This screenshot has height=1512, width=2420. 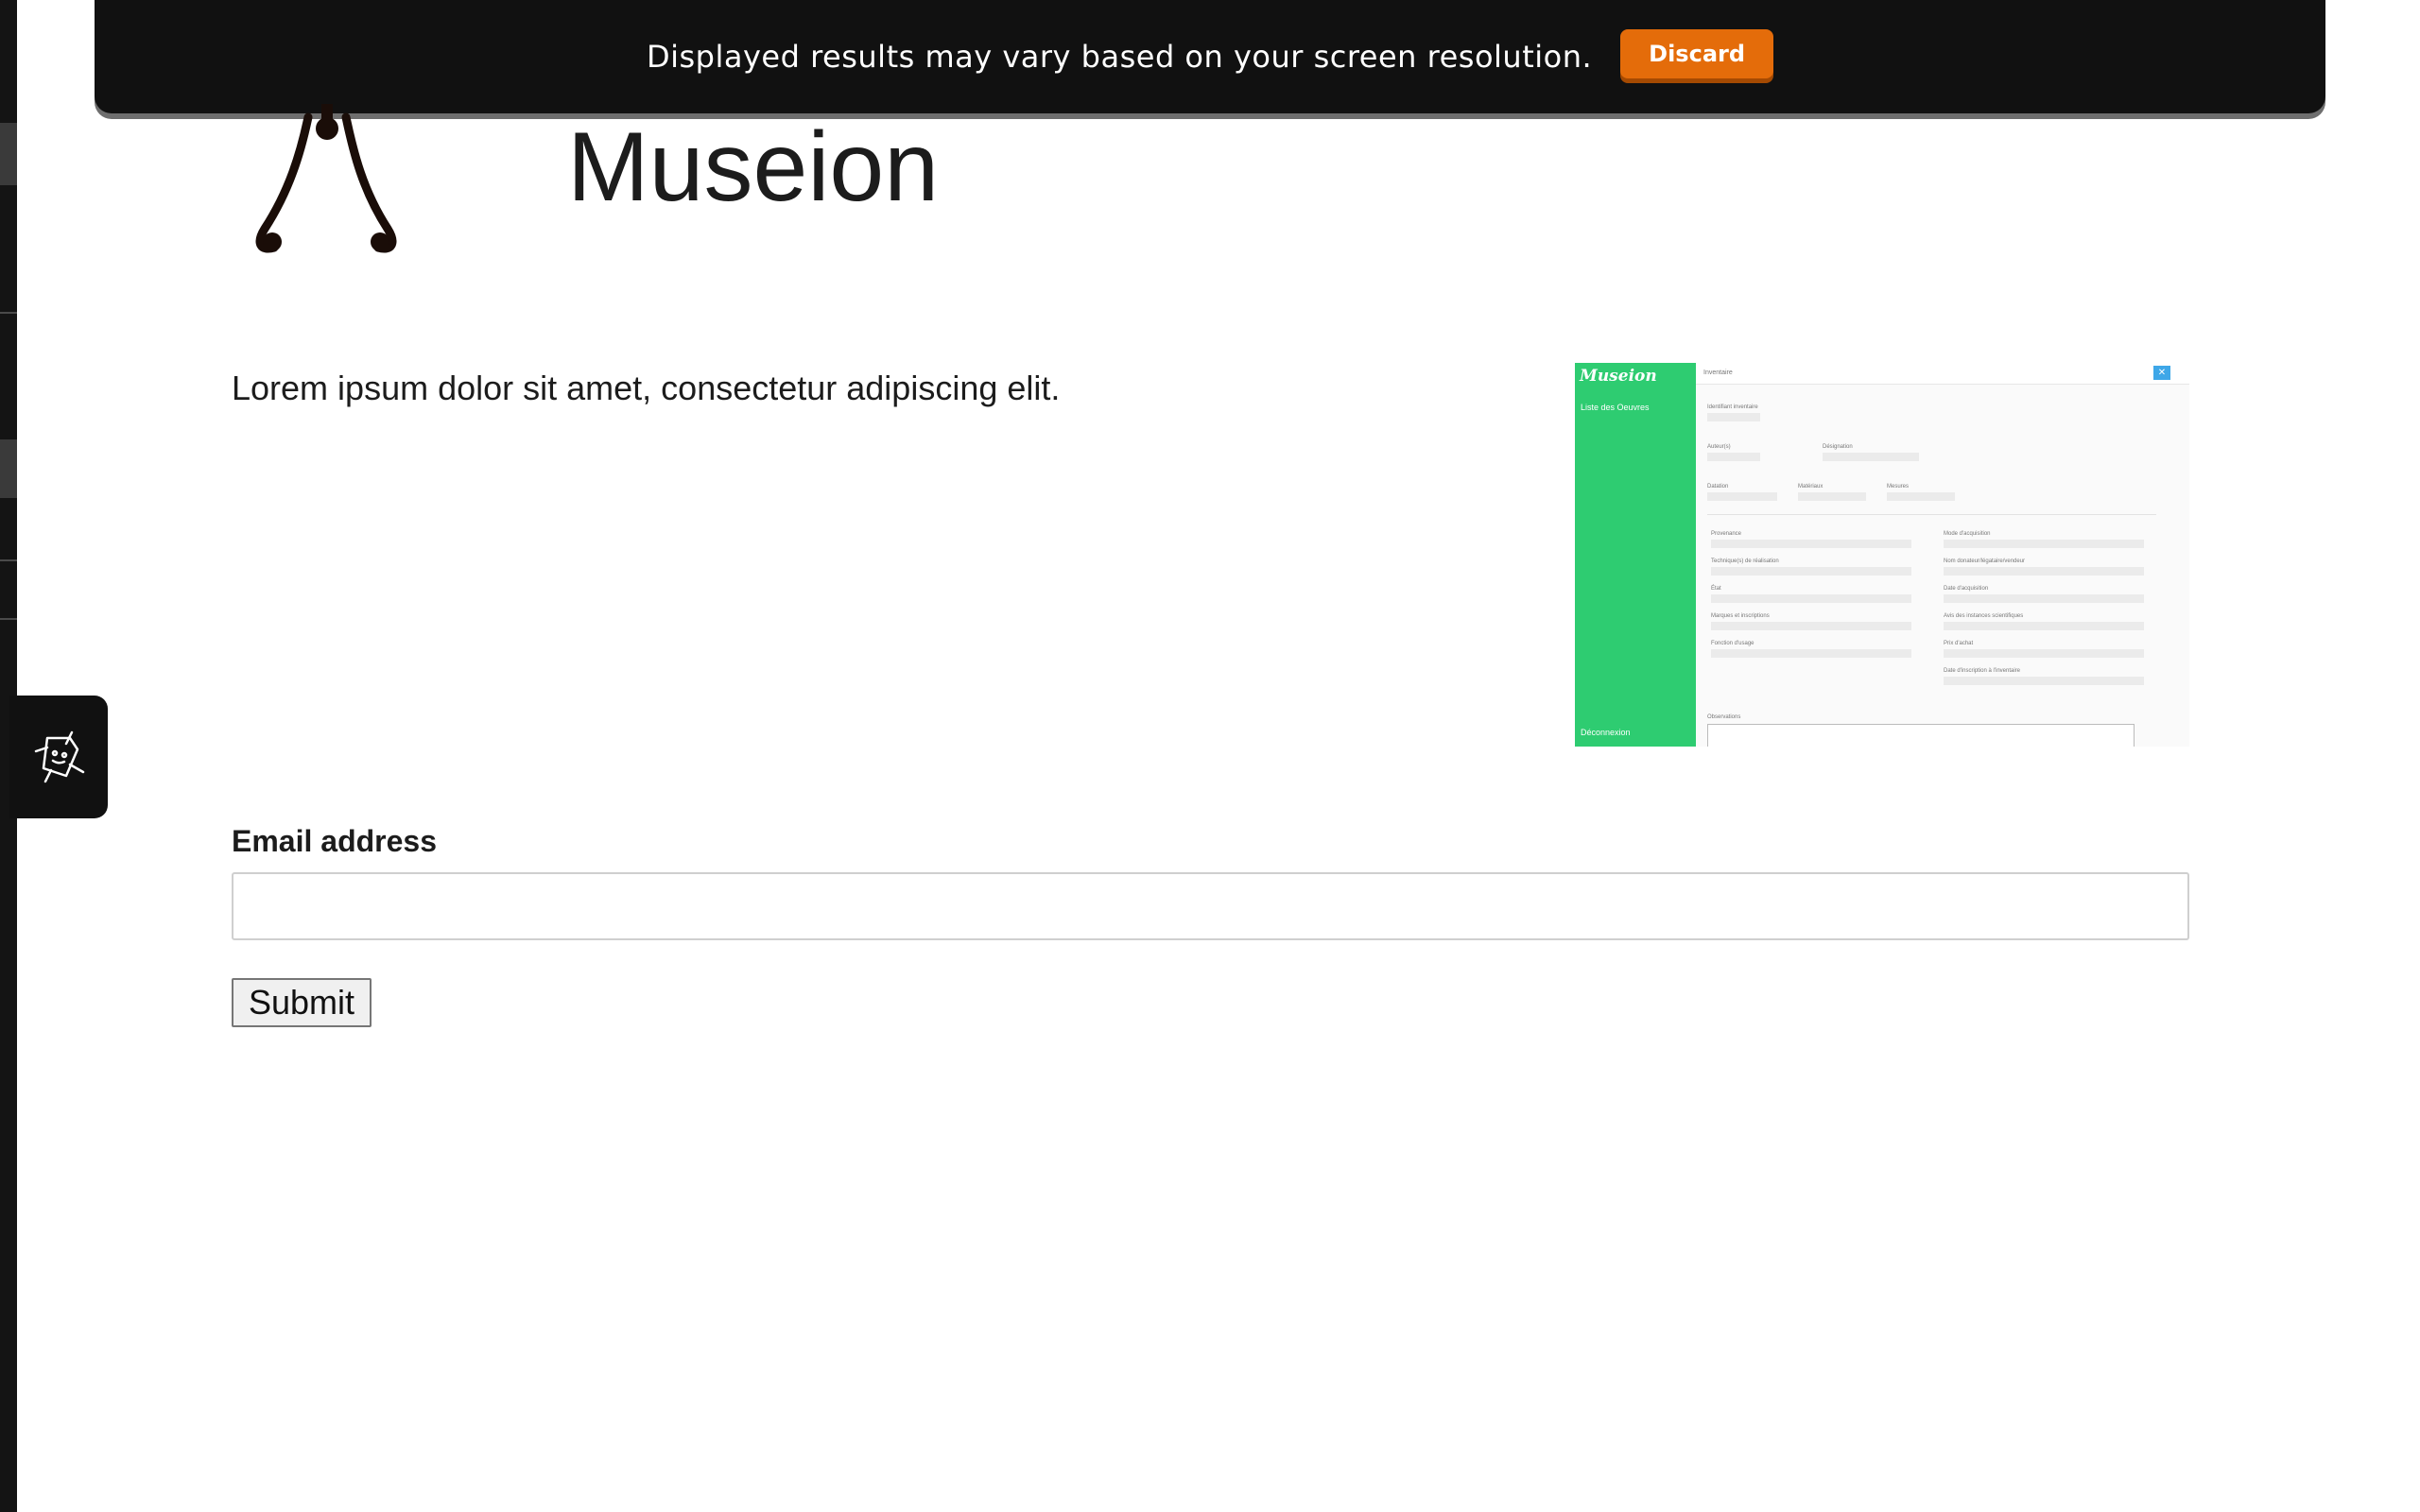 I want to click on preview-observations-label: Observations, so click(x=1754, y=717).